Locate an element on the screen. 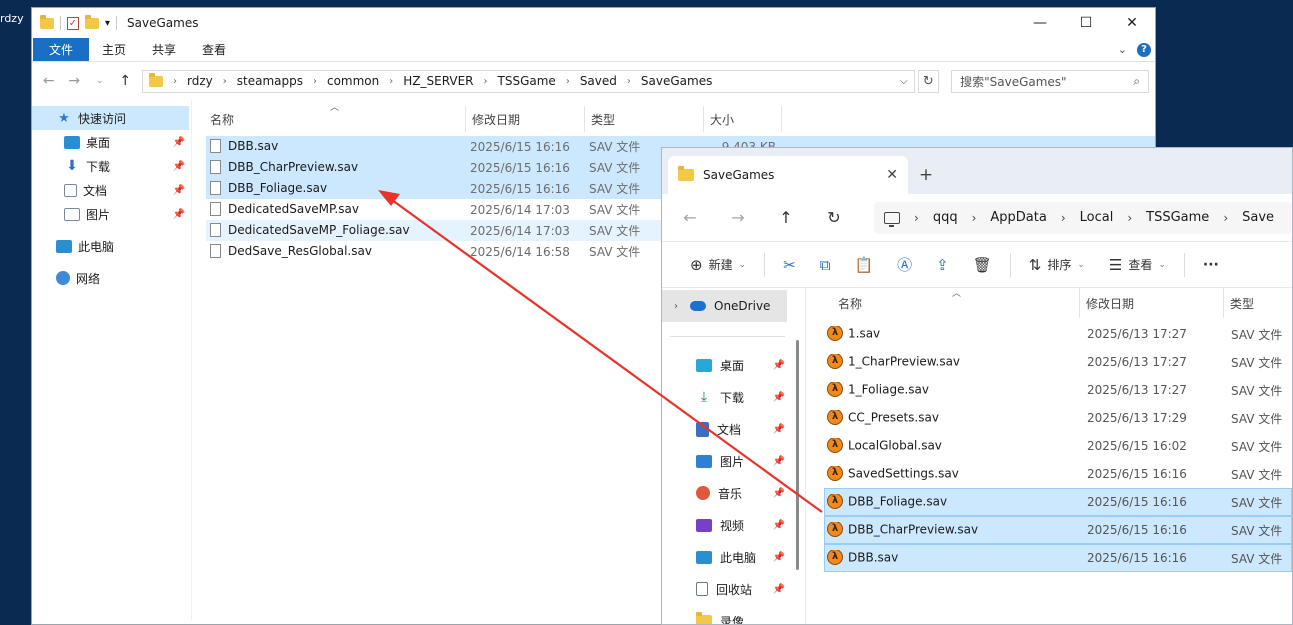 The width and height of the screenshot is (1293, 625). breadcrumb-item: Saved is located at coordinates (598, 81).